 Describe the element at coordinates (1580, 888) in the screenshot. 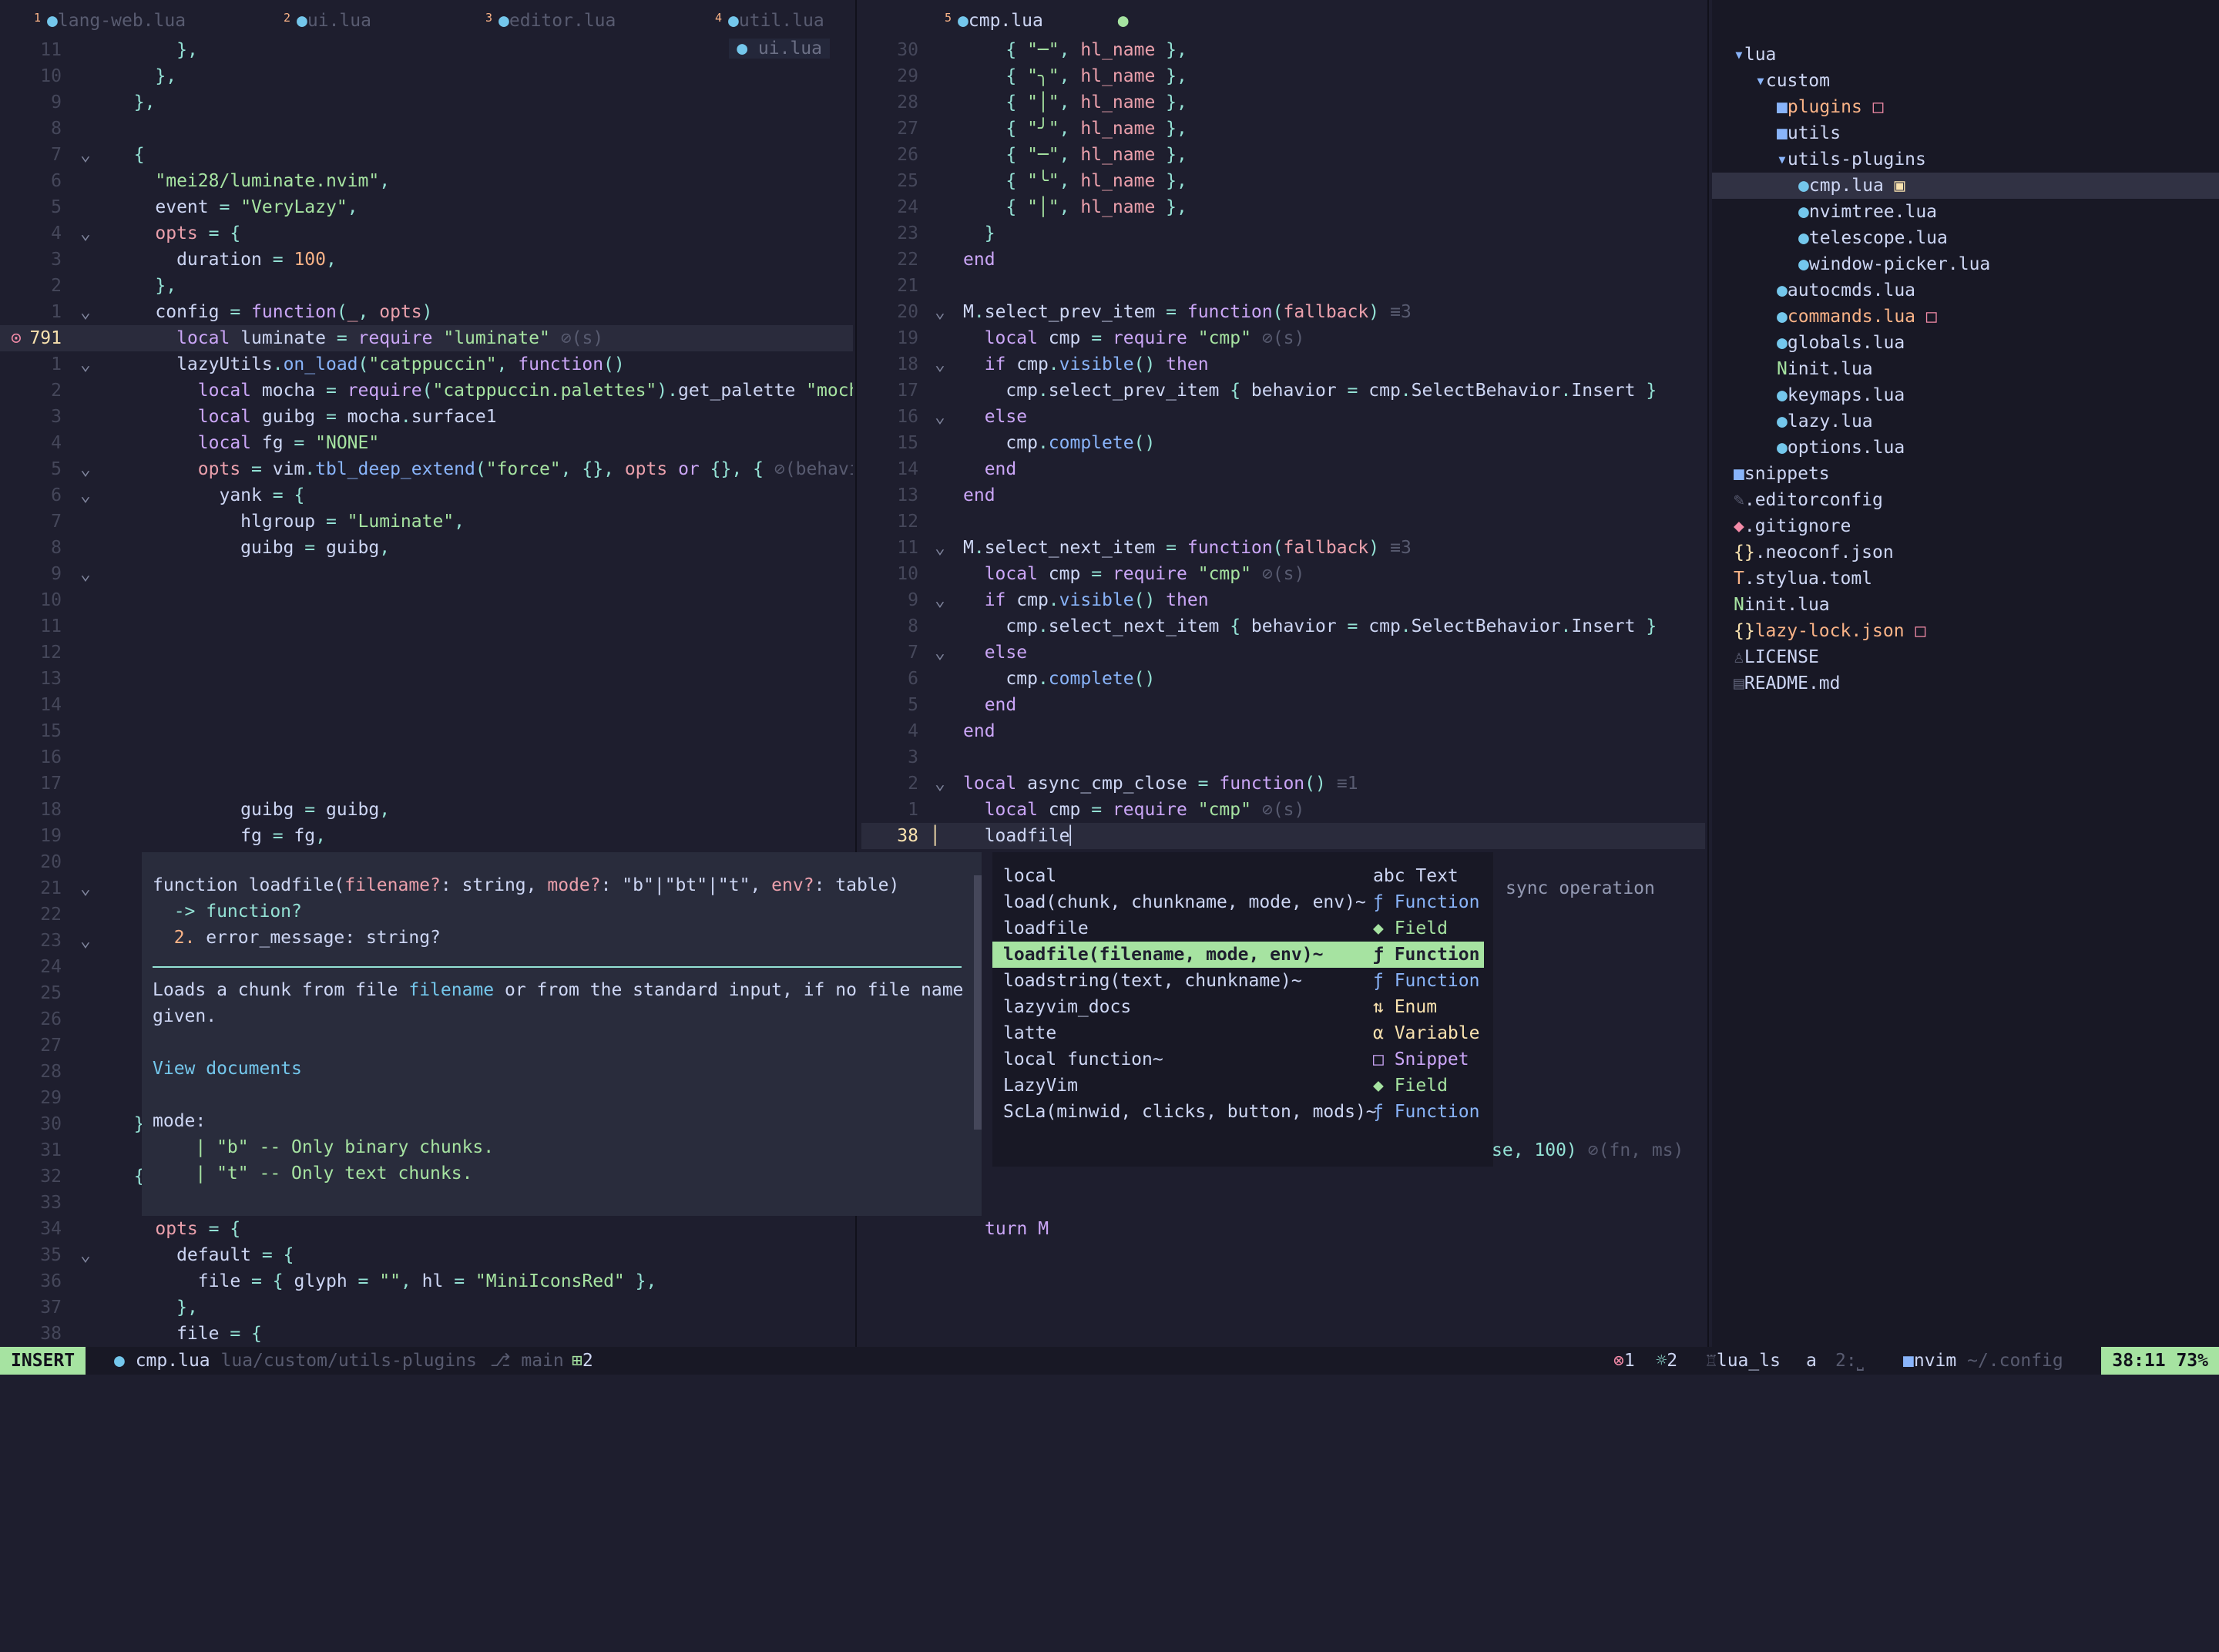

I see `sync-operation-text: sync operation` at that location.